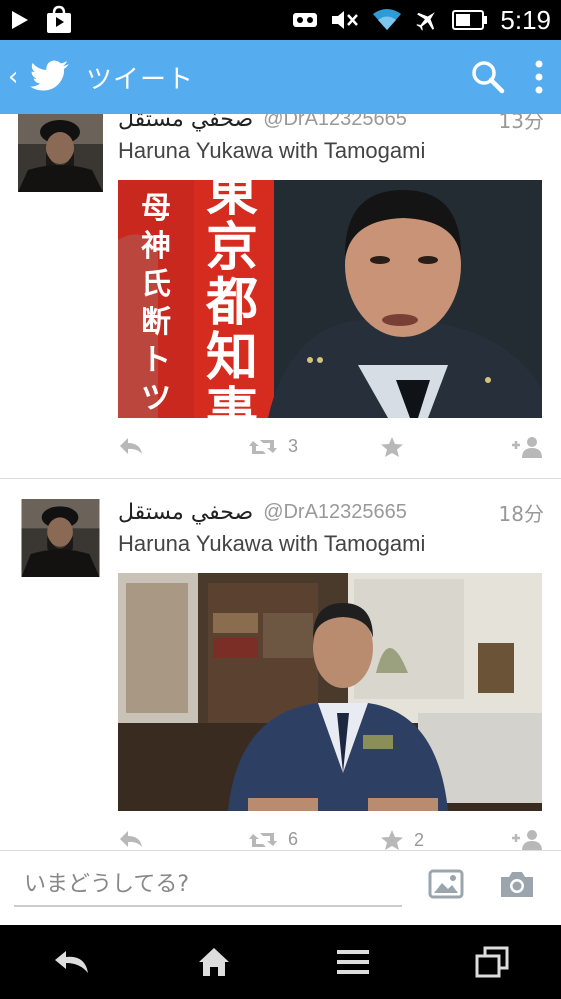  Describe the element at coordinates (517, 884) in the screenshot. I see `camera-icon` at that location.